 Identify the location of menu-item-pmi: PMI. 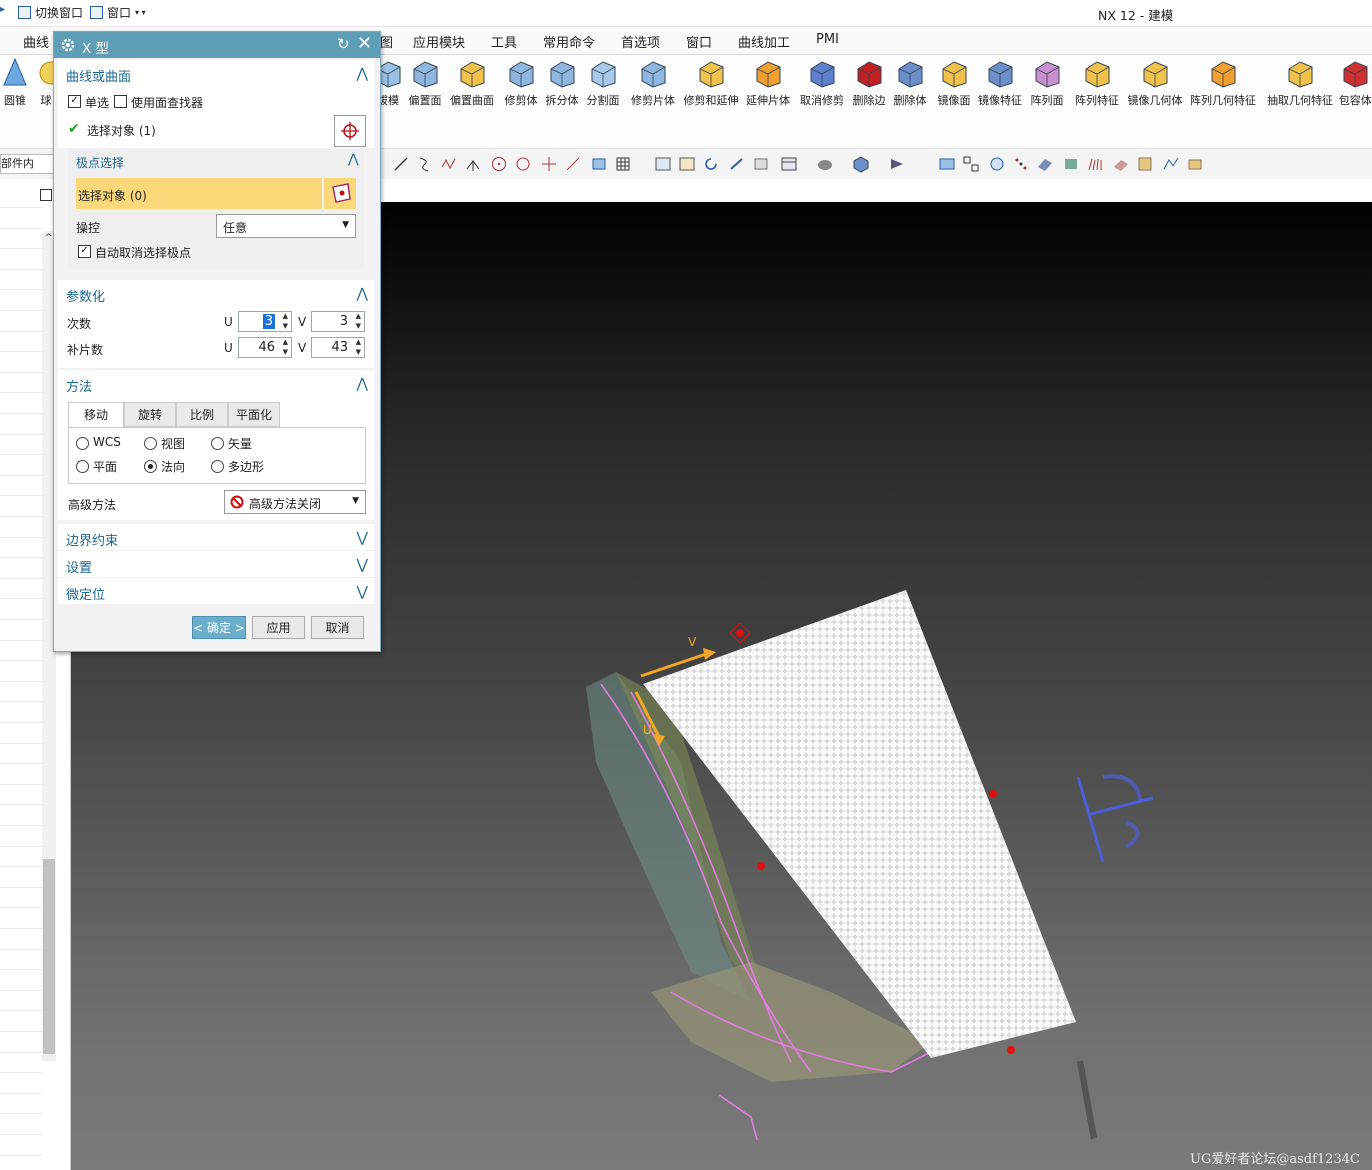
(827, 39).